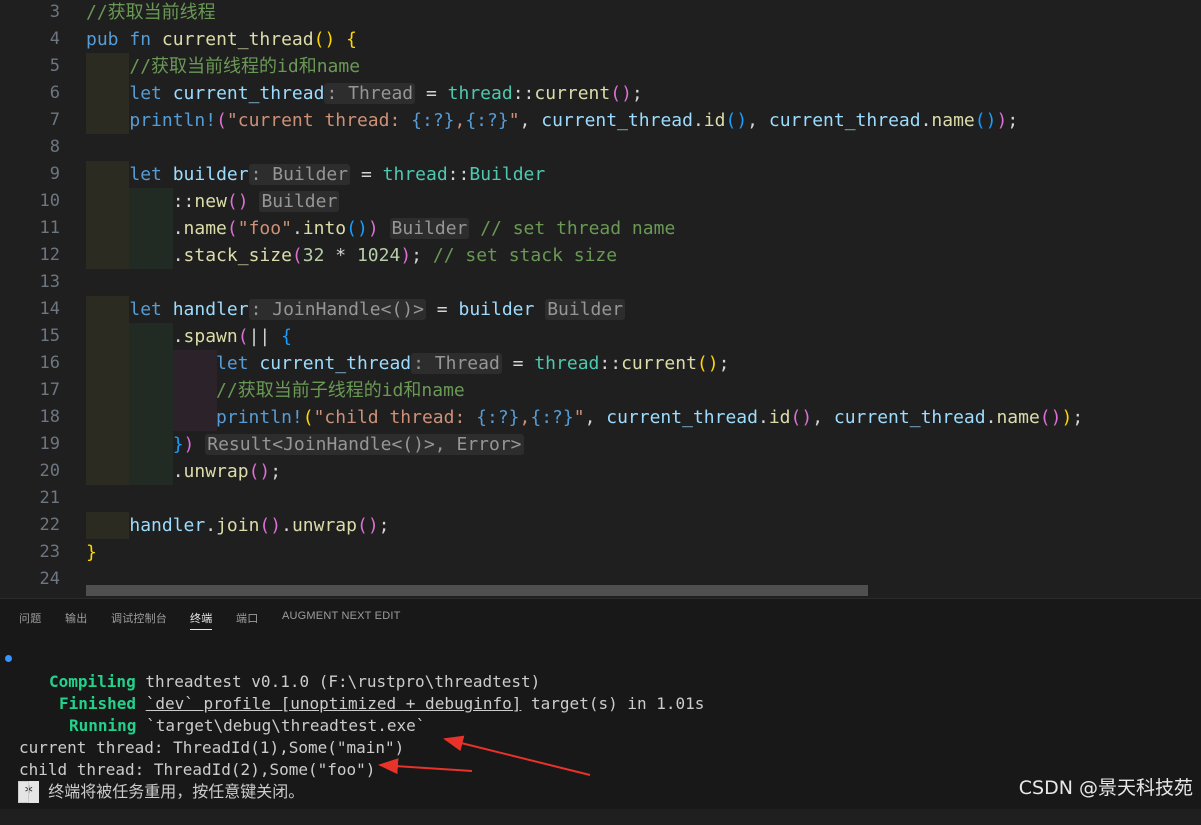 This screenshot has height=825, width=1201. What do you see at coordinates (49, 201) in the screenshot?
I see `line-number: 10` at bounding box center [49, 201].